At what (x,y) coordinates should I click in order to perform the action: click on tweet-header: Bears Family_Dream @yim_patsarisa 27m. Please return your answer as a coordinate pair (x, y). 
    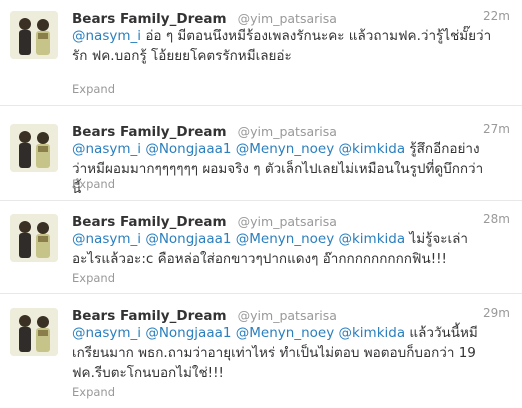
    Looking at the image, I should click on (291, 130).